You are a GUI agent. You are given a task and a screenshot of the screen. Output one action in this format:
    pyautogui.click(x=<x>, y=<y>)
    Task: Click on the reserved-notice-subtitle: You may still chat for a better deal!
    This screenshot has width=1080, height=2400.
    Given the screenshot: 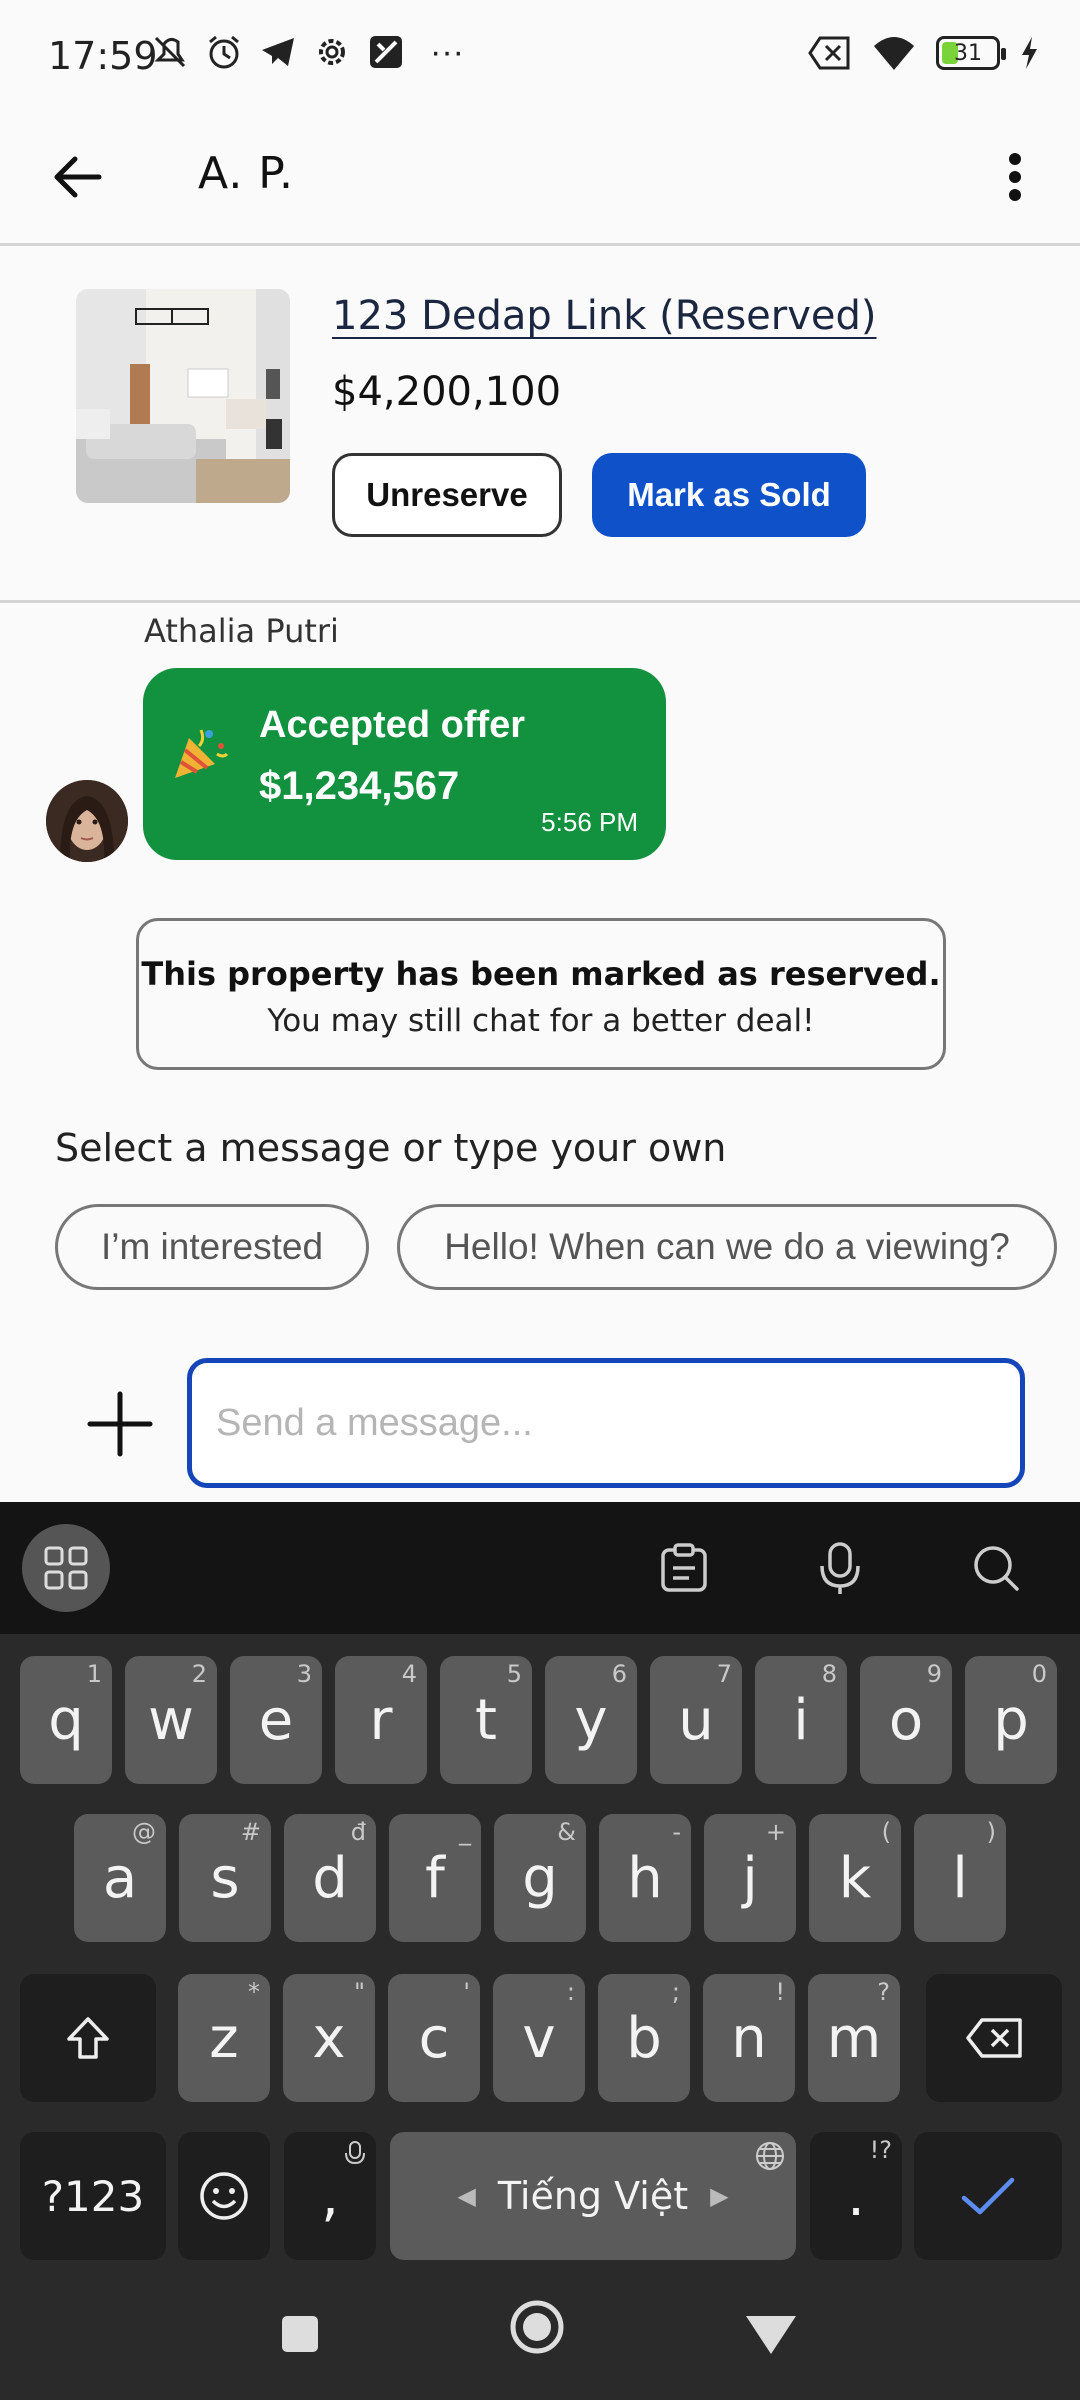 What is the action you would take?
    pyautogui.click(x=541, y=1021)
    